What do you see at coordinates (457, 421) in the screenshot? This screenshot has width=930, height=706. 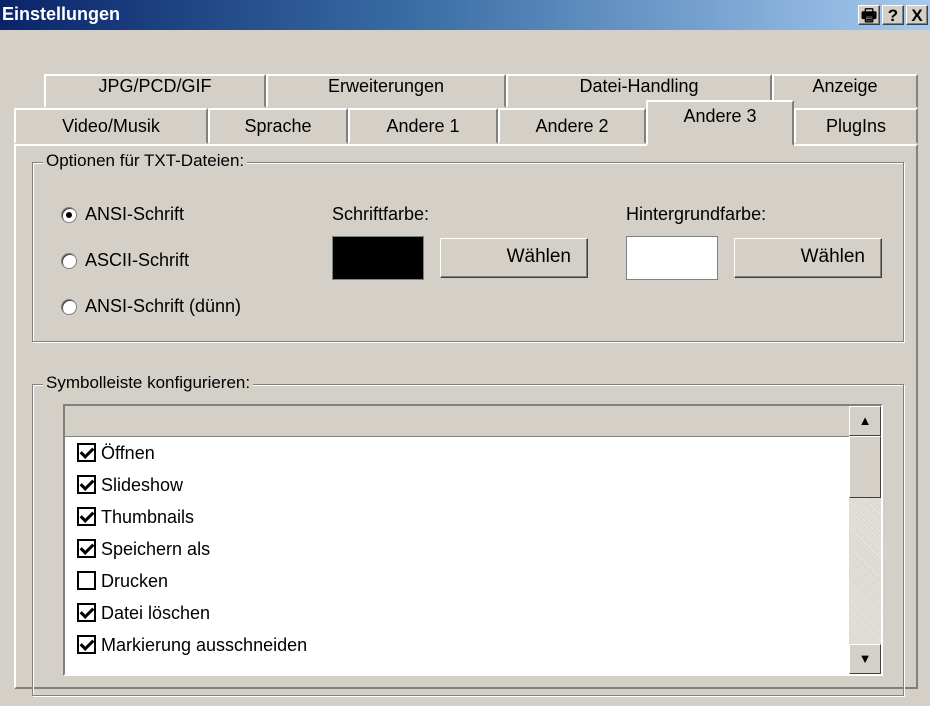 I see `list-header` at bounding box center [457, 421].